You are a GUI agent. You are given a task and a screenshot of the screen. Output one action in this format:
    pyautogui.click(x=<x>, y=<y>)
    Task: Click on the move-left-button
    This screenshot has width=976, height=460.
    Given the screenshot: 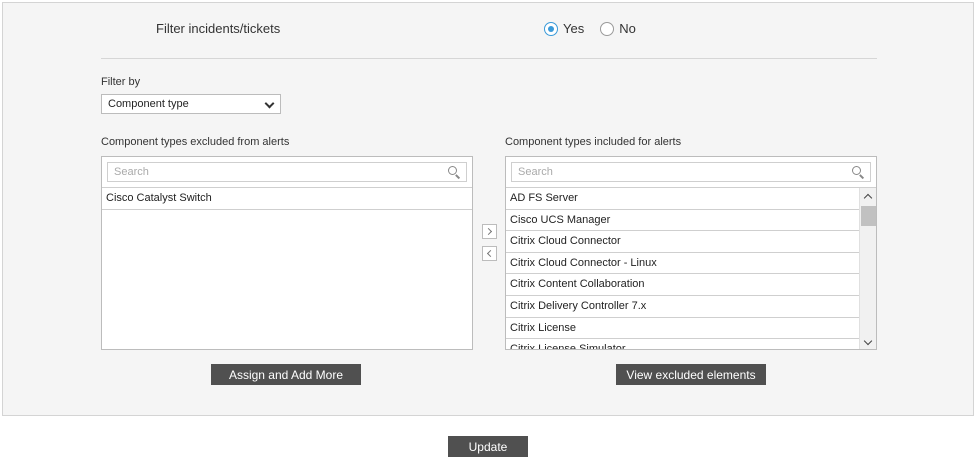 What is the action you would take?
    pyautogui.click(x=489, y=253)
    